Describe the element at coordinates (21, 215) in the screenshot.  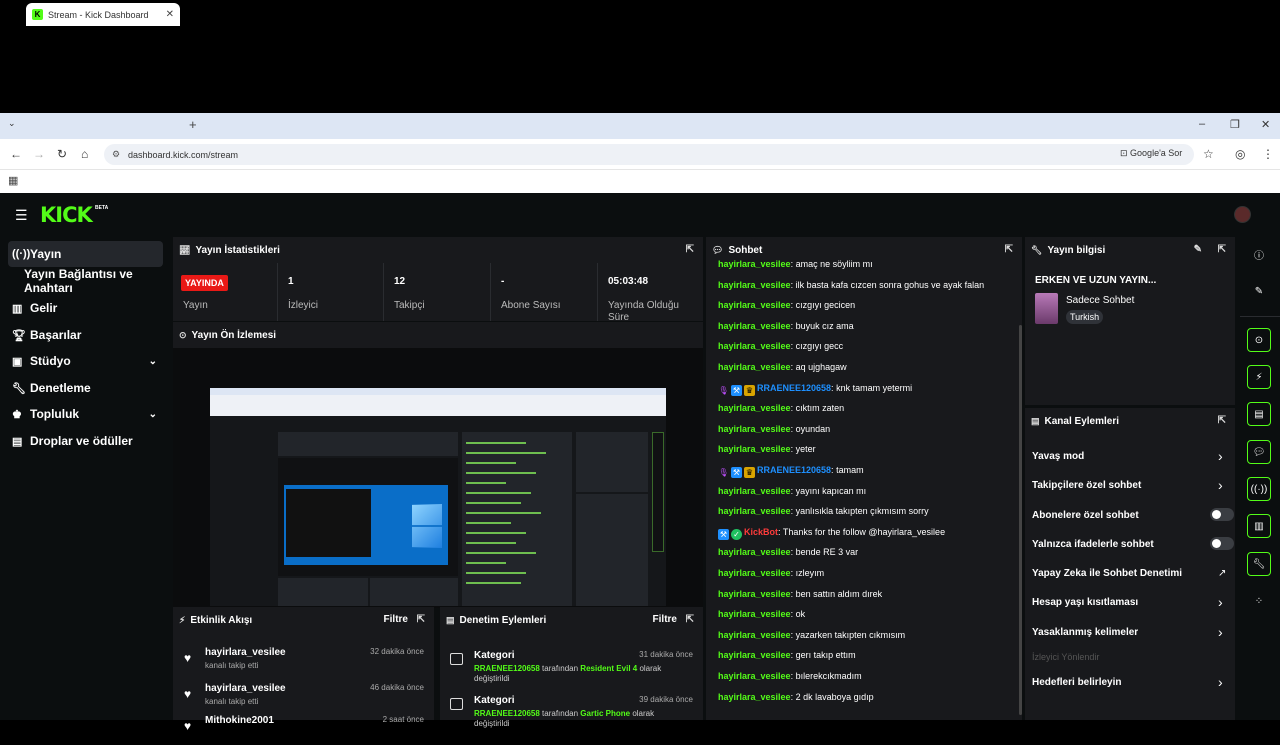
I see `menu-icon: ☰` at that location.